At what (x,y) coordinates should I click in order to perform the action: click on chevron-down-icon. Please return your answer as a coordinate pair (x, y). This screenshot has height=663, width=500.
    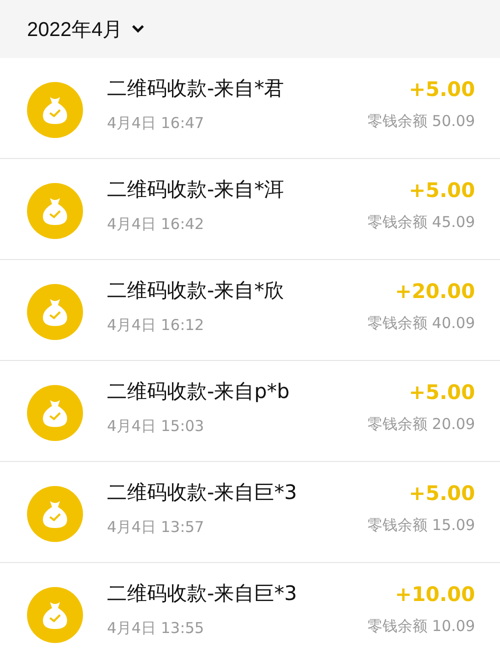
    Looking at the image, I should click on (137, 29).